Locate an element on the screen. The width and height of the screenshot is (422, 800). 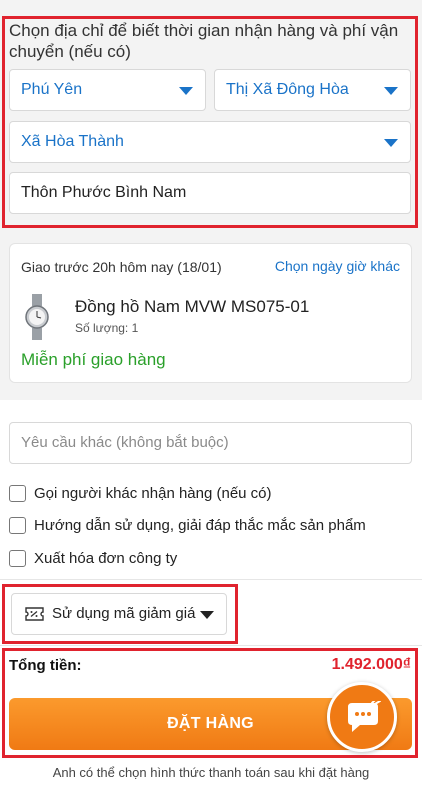
street-value: Thôn Phước Bình Nam is located at coordinates (104, 192).